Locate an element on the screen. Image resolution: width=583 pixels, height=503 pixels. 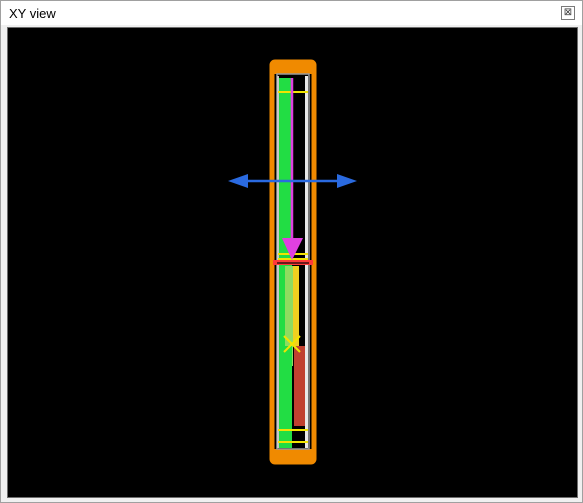
title-bar: XY view ⊠ is located at coordinates (291, 13).